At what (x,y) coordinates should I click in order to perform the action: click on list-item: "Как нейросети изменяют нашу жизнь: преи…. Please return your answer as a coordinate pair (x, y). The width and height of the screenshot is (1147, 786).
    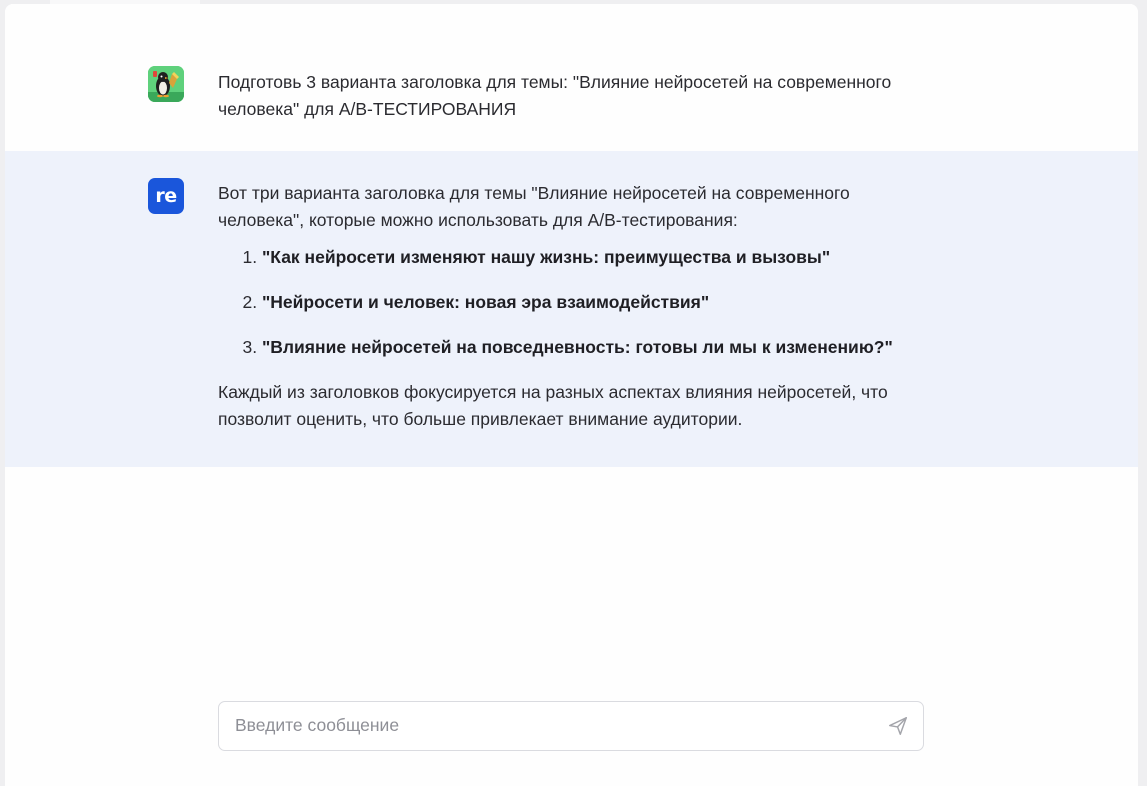
    Looking at the image, I should click on (590, 257).